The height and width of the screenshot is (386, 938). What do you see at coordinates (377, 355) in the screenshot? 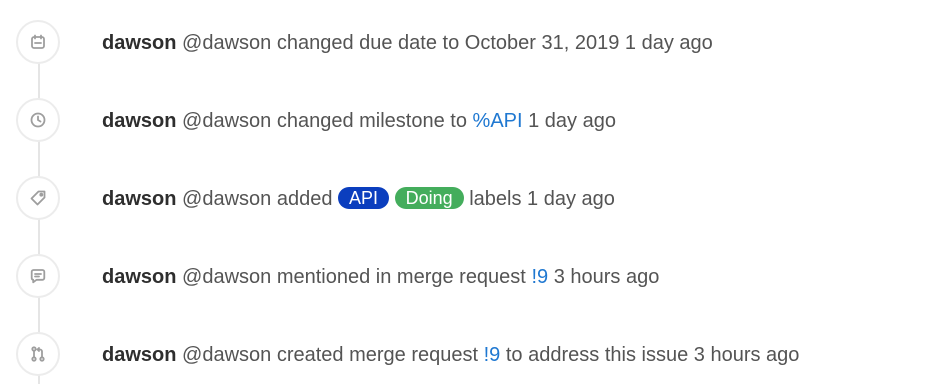
I see `note-action: created merge request` at bounding box center [377, 355].